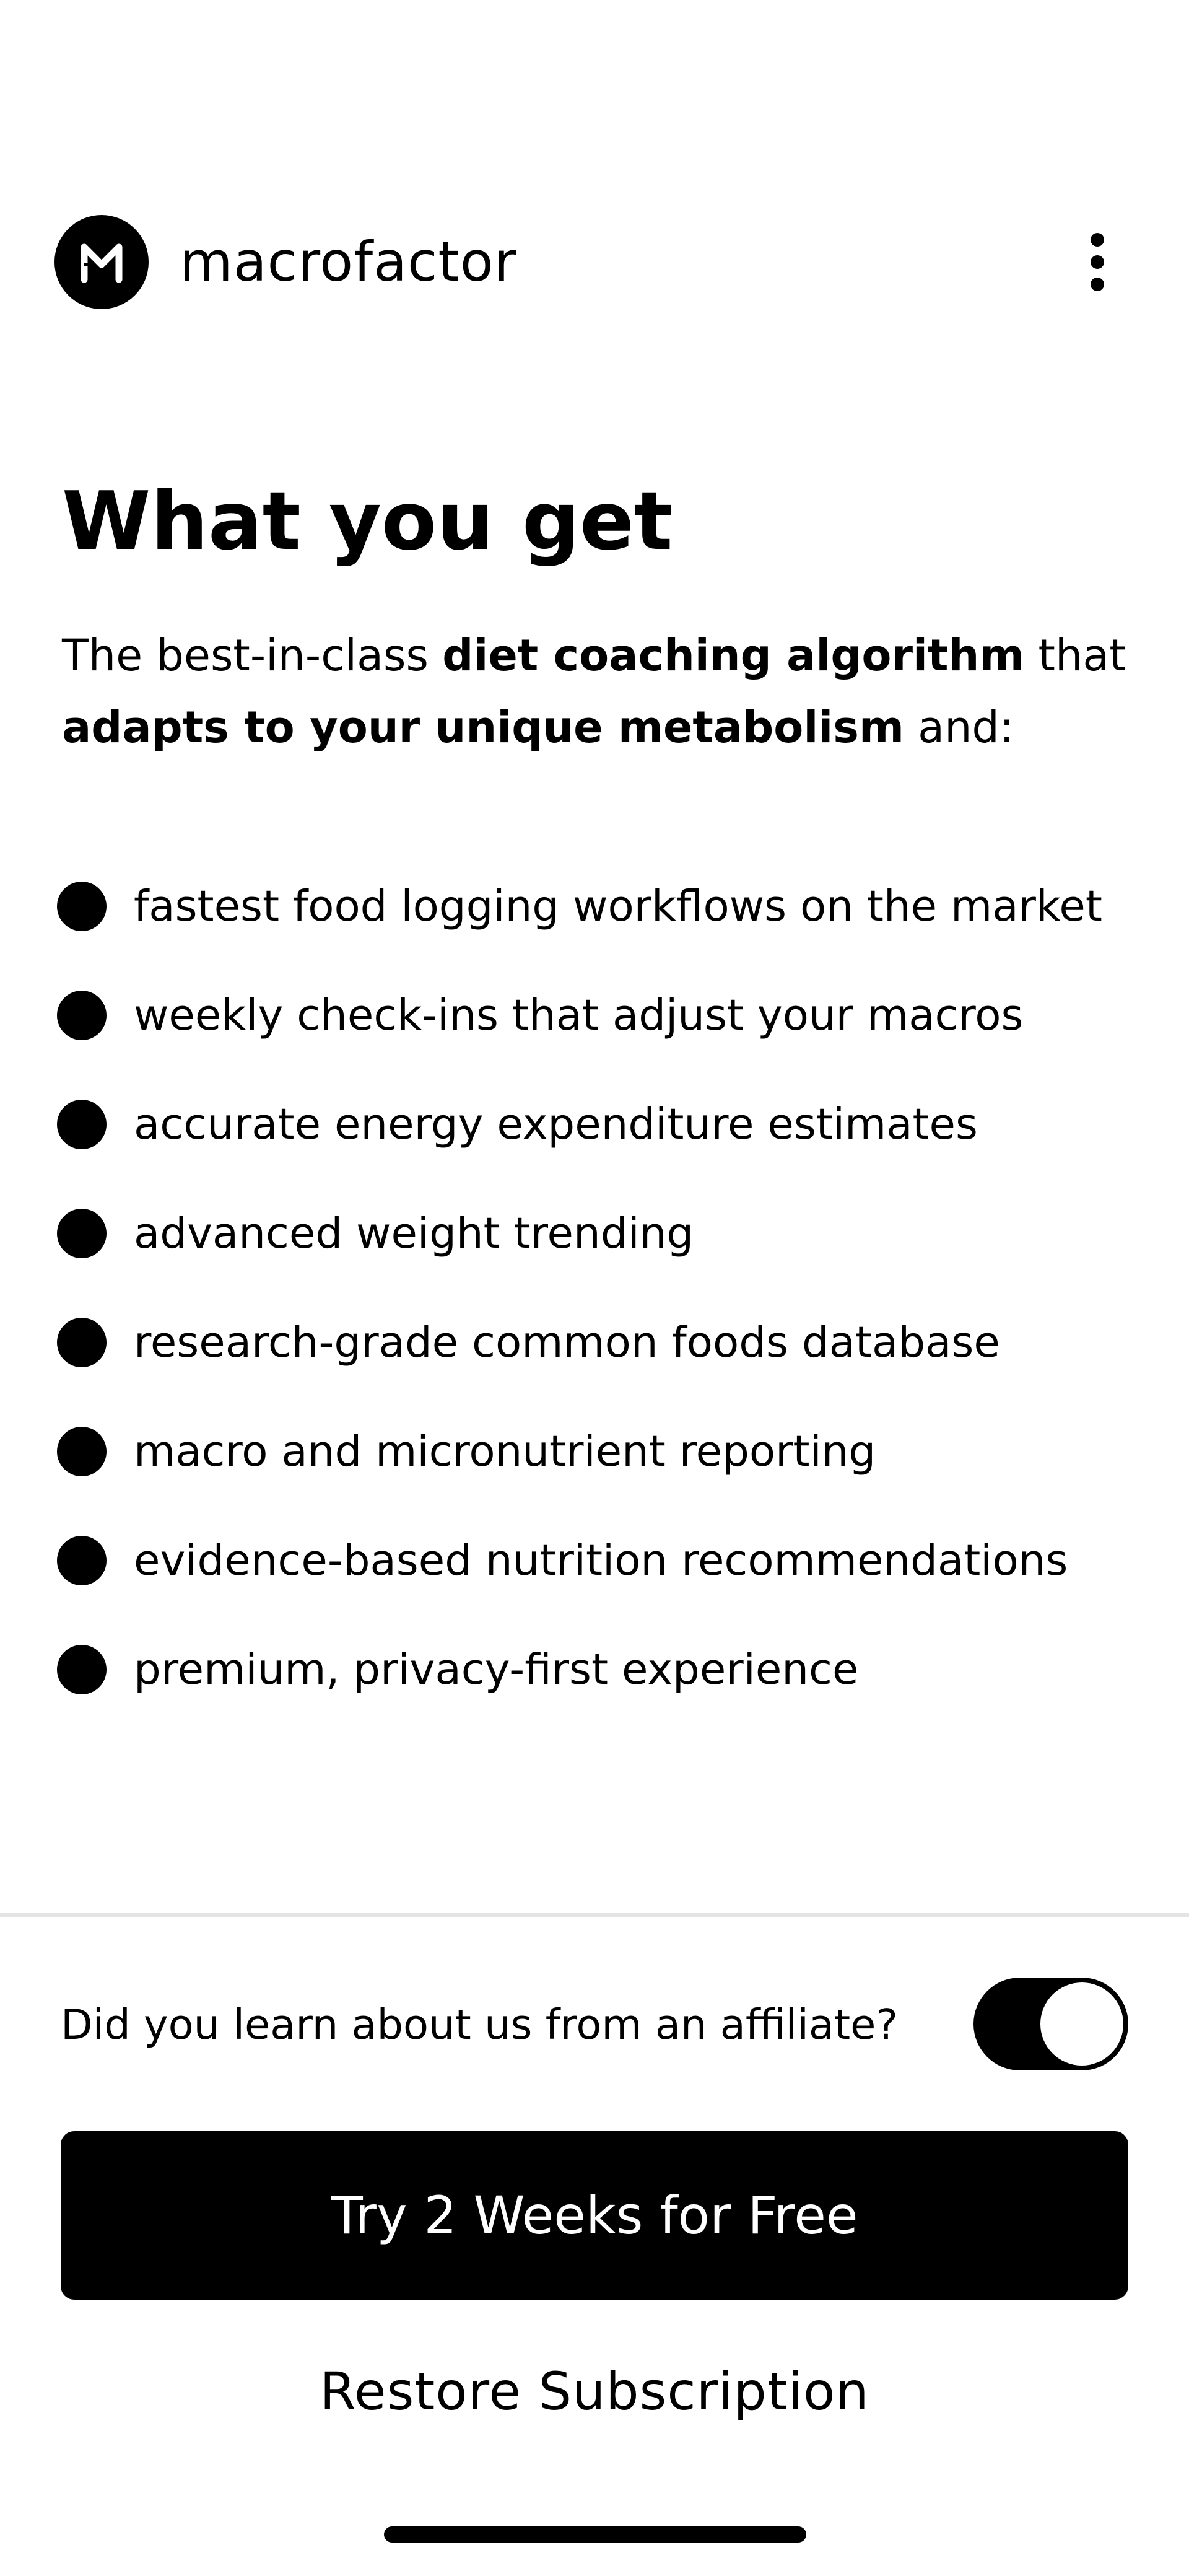 This screenshot has width=1189, height=2576. What do you see at coordinates (1097, 262) in the screenshot?
I see `more-vertical-icon` at bounding box center [1097, 262].